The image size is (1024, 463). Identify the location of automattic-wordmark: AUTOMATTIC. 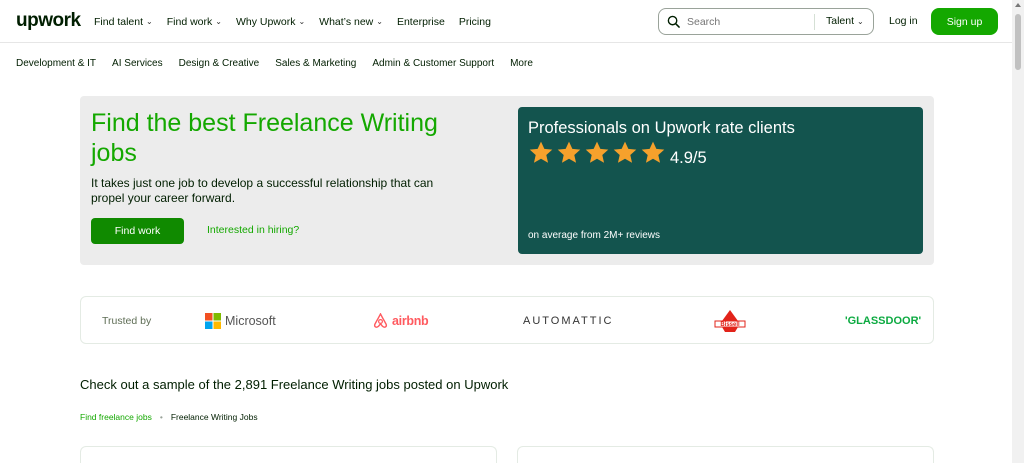
(568, 321).